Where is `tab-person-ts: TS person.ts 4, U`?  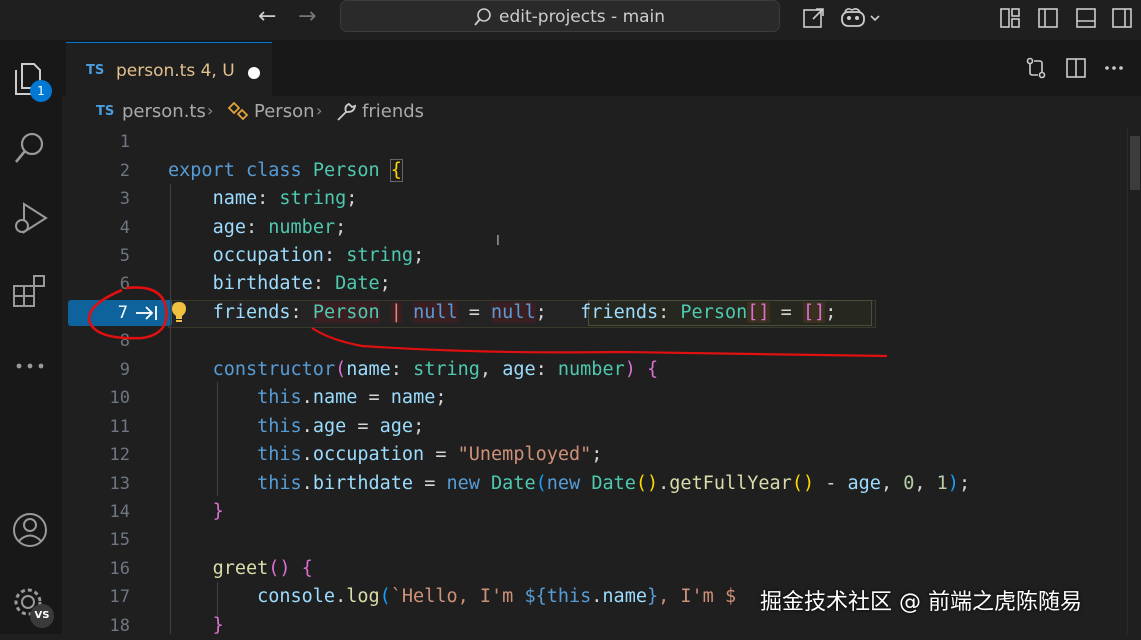 tab-person-ts: TS person.ts 4, U is located at coordinates (169, 69).